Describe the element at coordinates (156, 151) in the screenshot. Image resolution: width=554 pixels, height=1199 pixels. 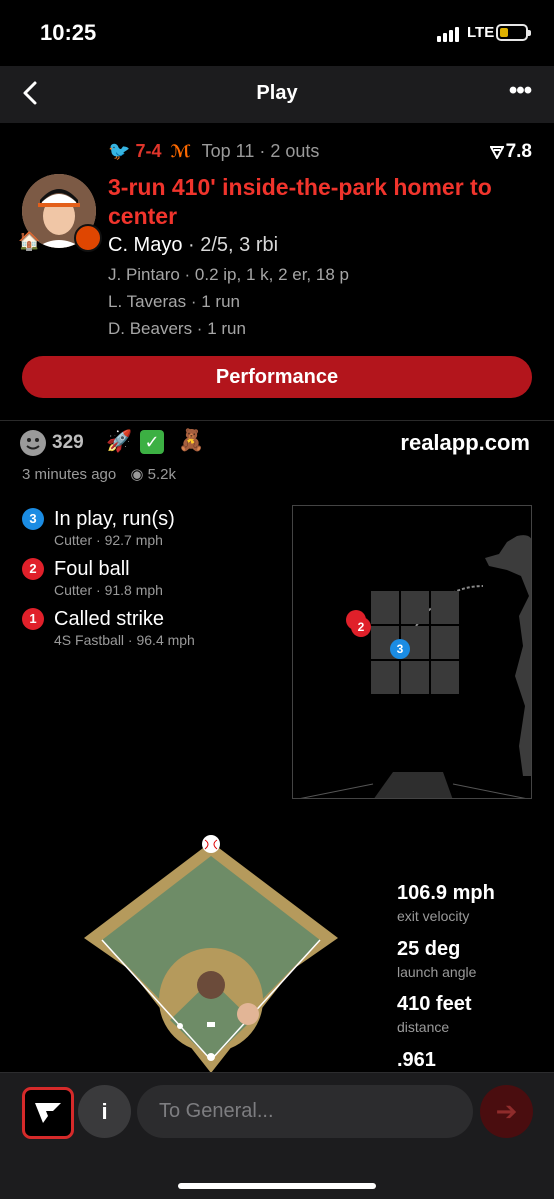
I see `home-score: 4` at that location.